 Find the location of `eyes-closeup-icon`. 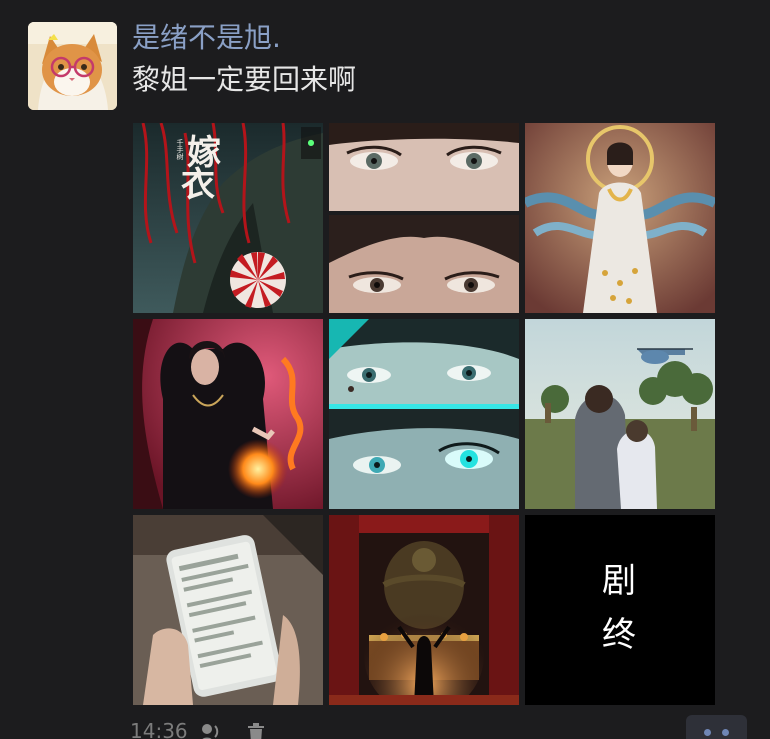

eyes-closeup-icon is located at coordinates (424, 218).